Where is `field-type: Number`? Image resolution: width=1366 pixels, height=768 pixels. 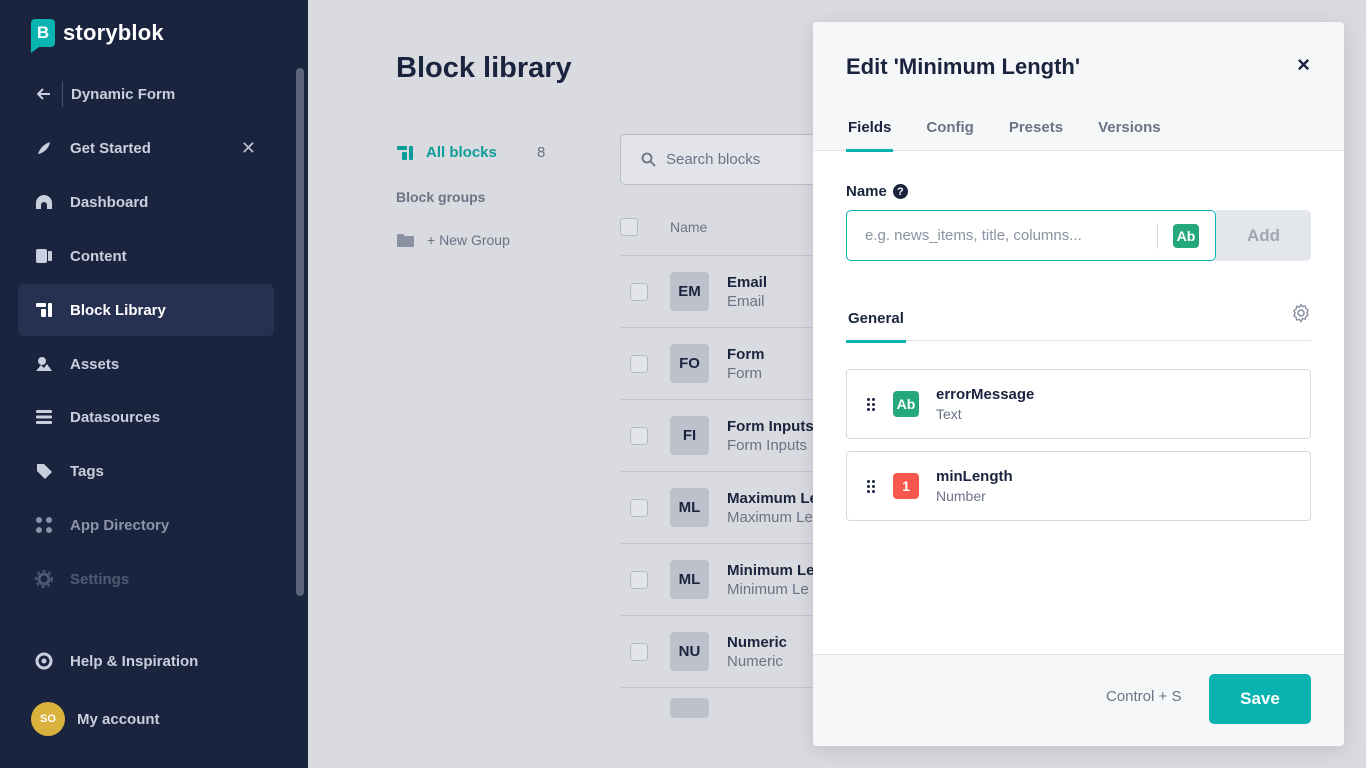 field-type: Number is located at coordinates (961, 496).